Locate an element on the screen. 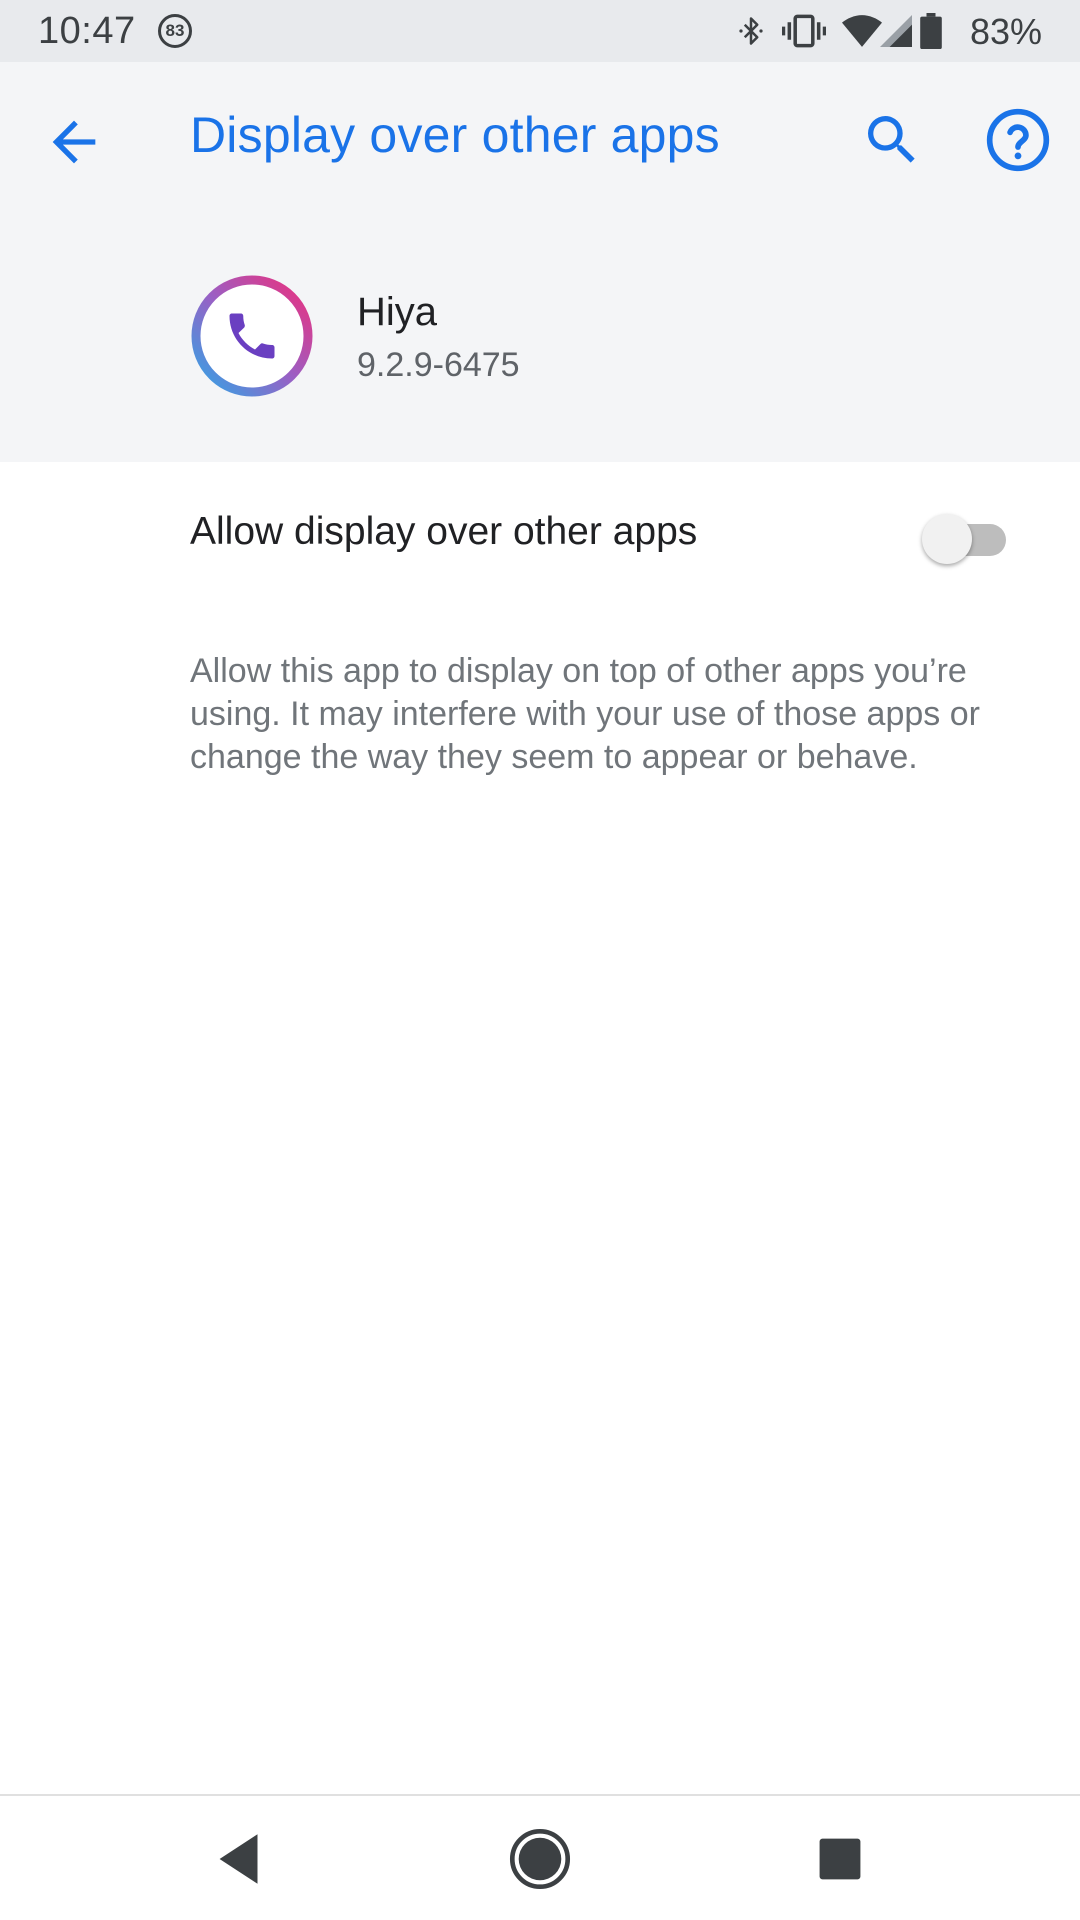 The image size is (1080, 1920). app-name: Hiya is located at coordinates (397, 312).